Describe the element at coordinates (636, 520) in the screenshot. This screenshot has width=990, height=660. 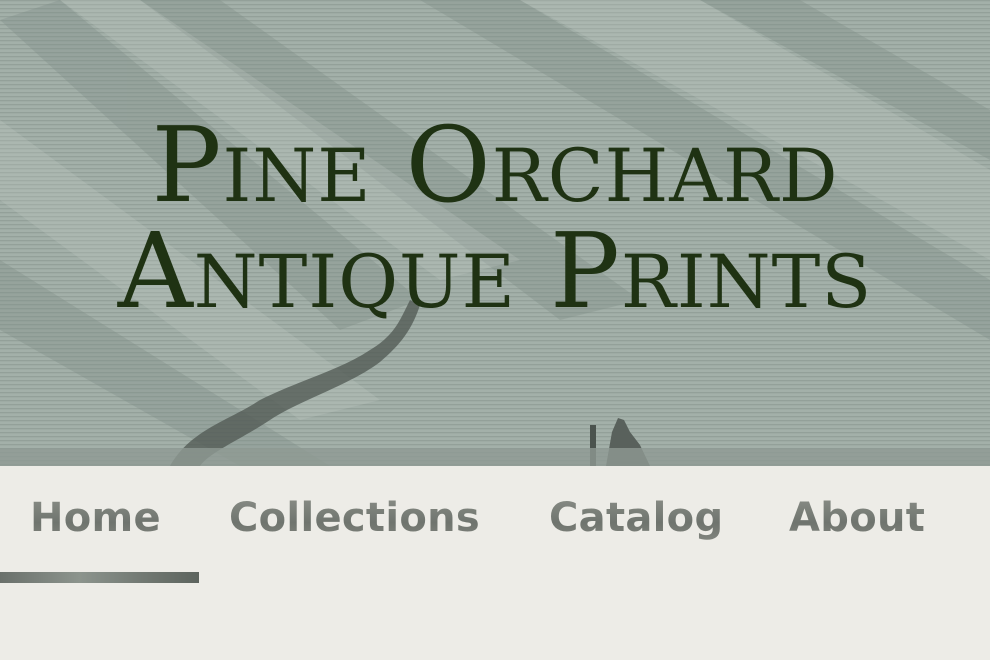
I see `nav-item-catalog: Catalog` at that location.